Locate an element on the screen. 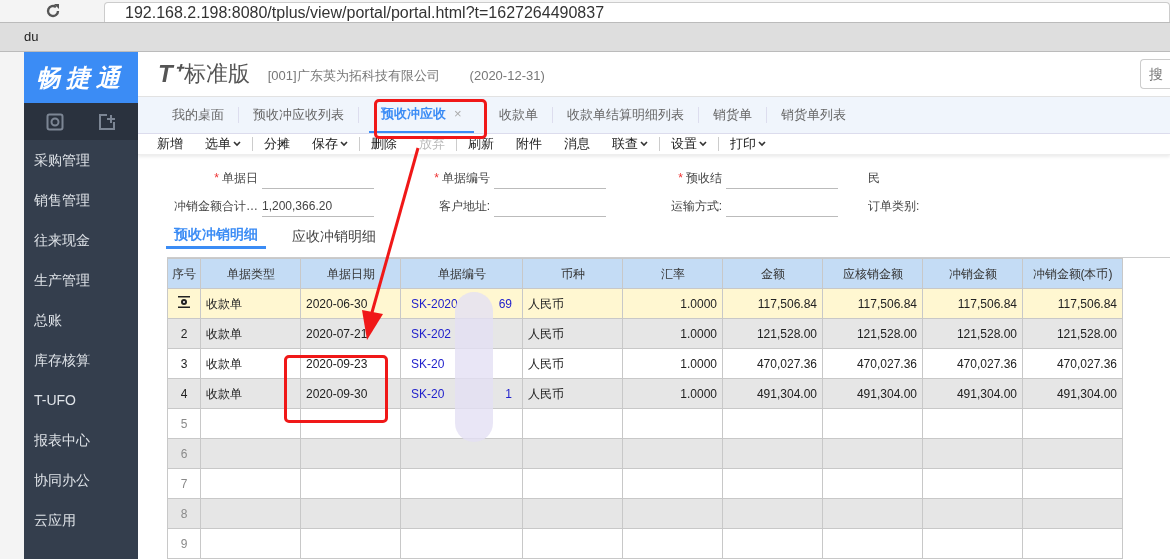 The image size is (1170, 559). tab: 收款单 is located at coordinates (518, 115).